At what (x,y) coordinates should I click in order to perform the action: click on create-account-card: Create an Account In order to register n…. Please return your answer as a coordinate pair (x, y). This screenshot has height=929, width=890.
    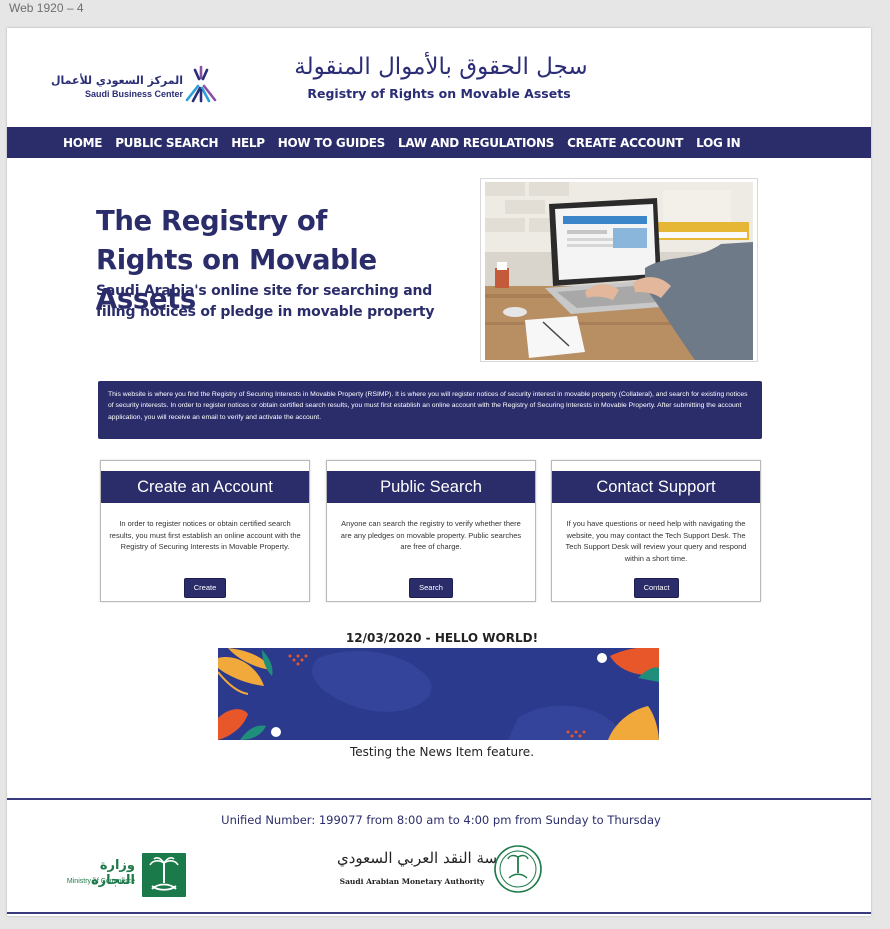
    Looking at the image, I should click on (205, 531).